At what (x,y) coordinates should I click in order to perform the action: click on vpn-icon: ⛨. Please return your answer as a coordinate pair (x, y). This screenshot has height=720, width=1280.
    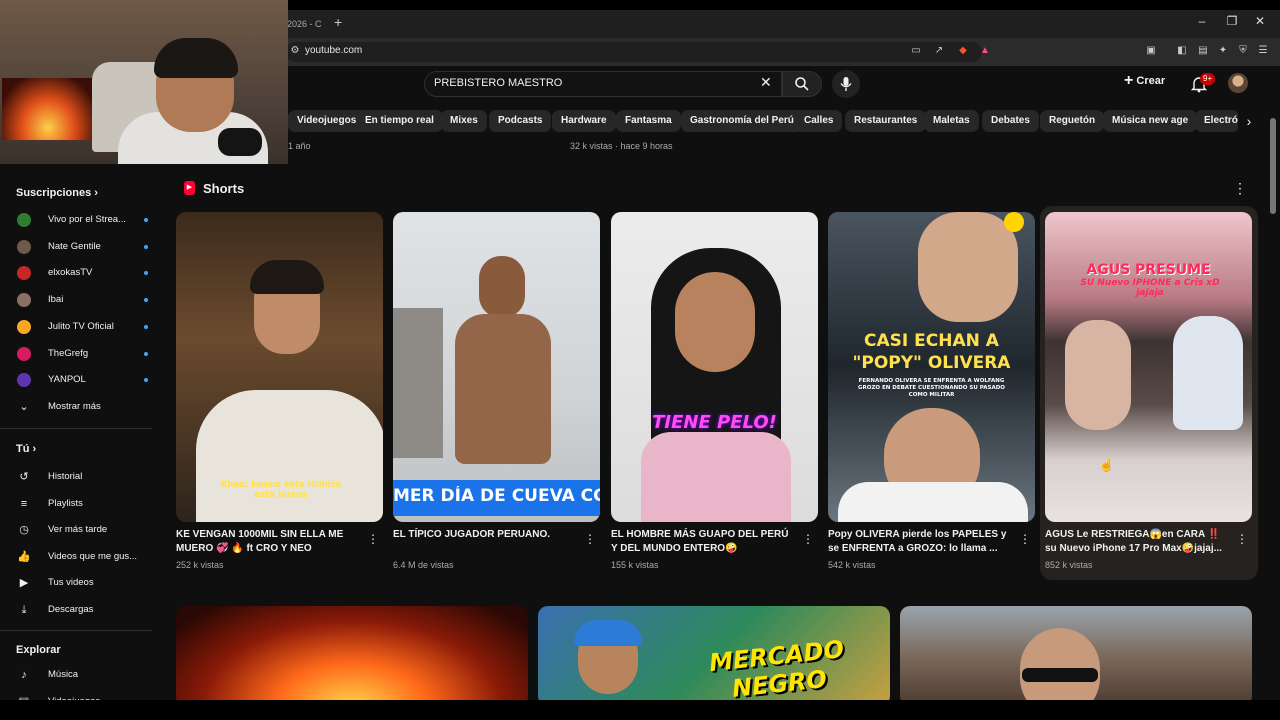
    Looking at the image, I should click on (1243, 51).